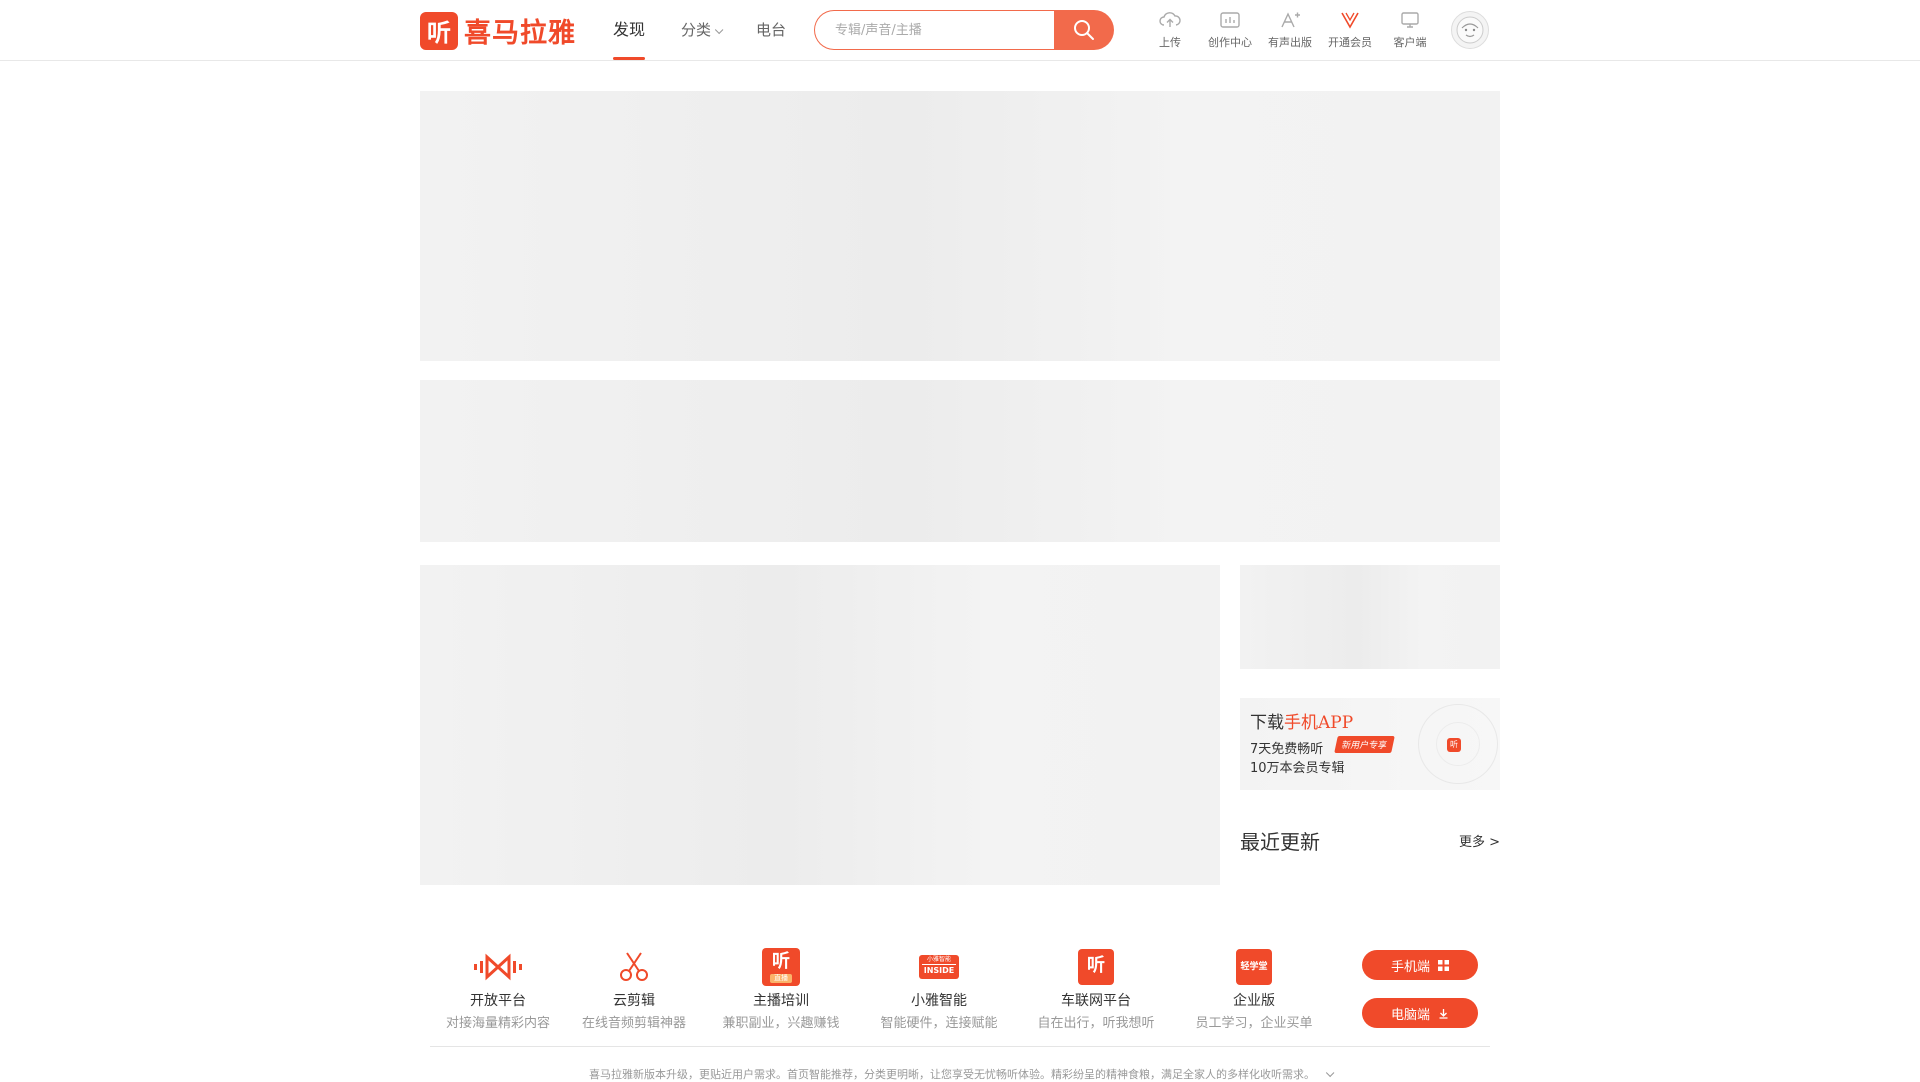  I want to click on download-icon, so click(1443, 1013).